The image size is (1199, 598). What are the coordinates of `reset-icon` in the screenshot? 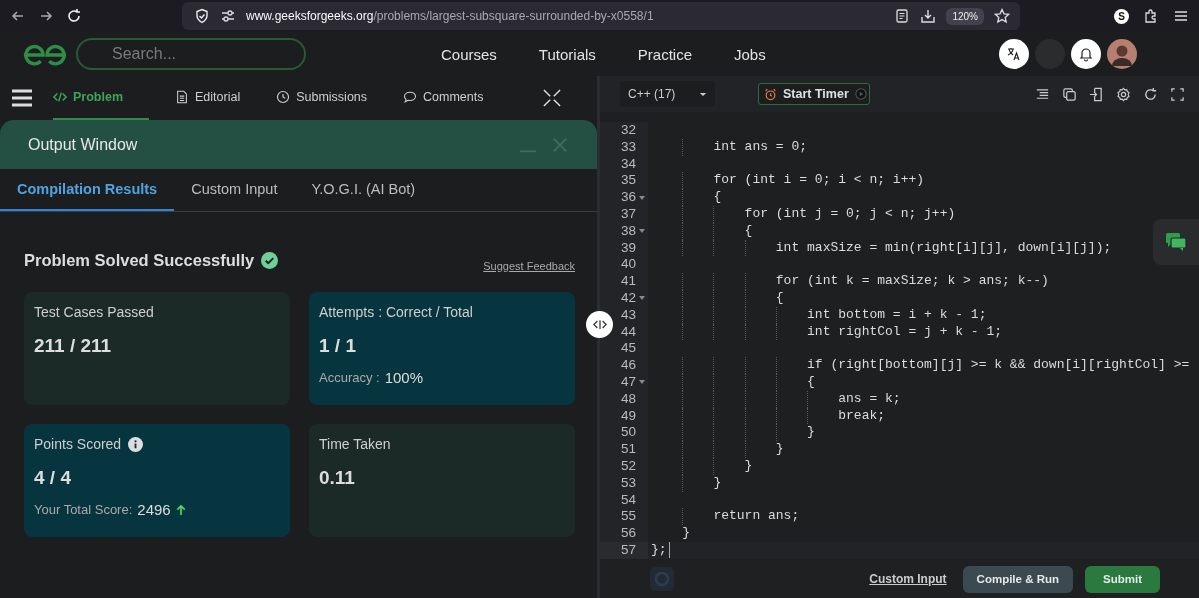 It's located at (1150, 94).